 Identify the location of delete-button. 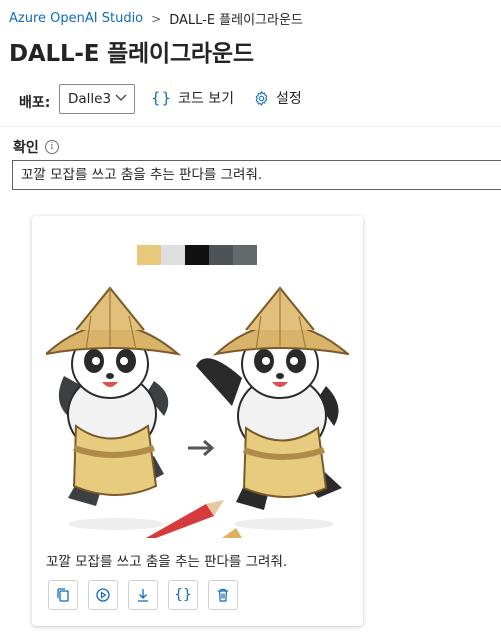
(223, 595).